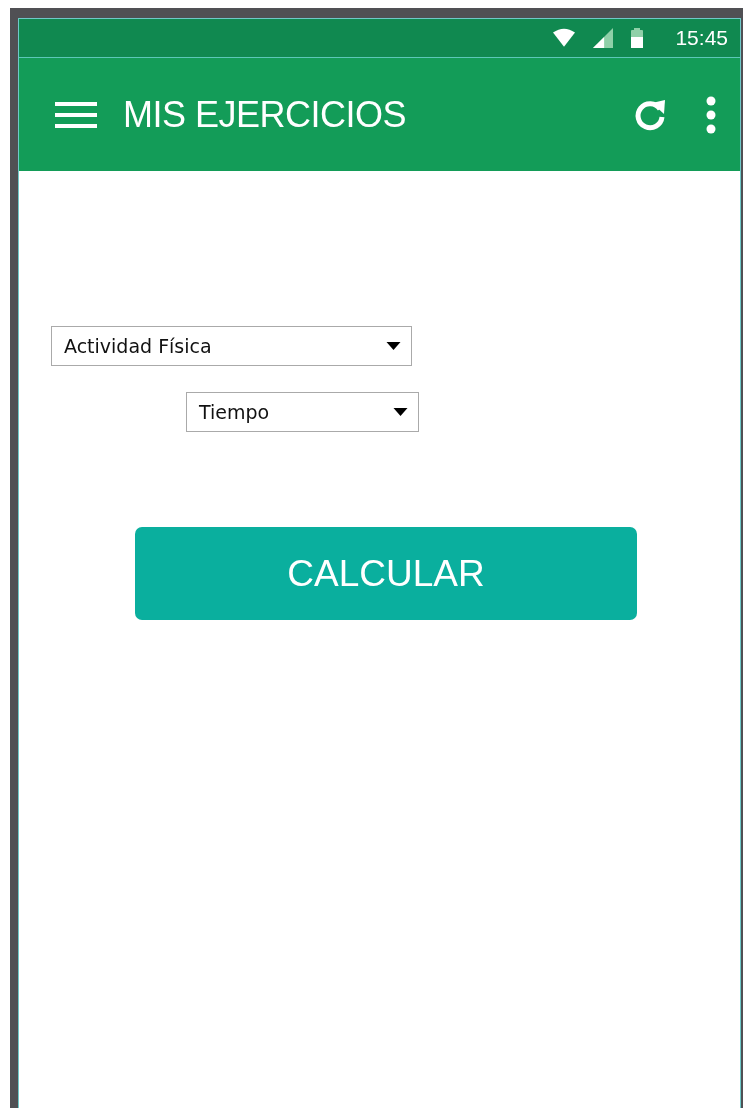 Image resolution: width=743 pixels, height=1108 pixels. I want to click on battery-icon, so click(637, 38).